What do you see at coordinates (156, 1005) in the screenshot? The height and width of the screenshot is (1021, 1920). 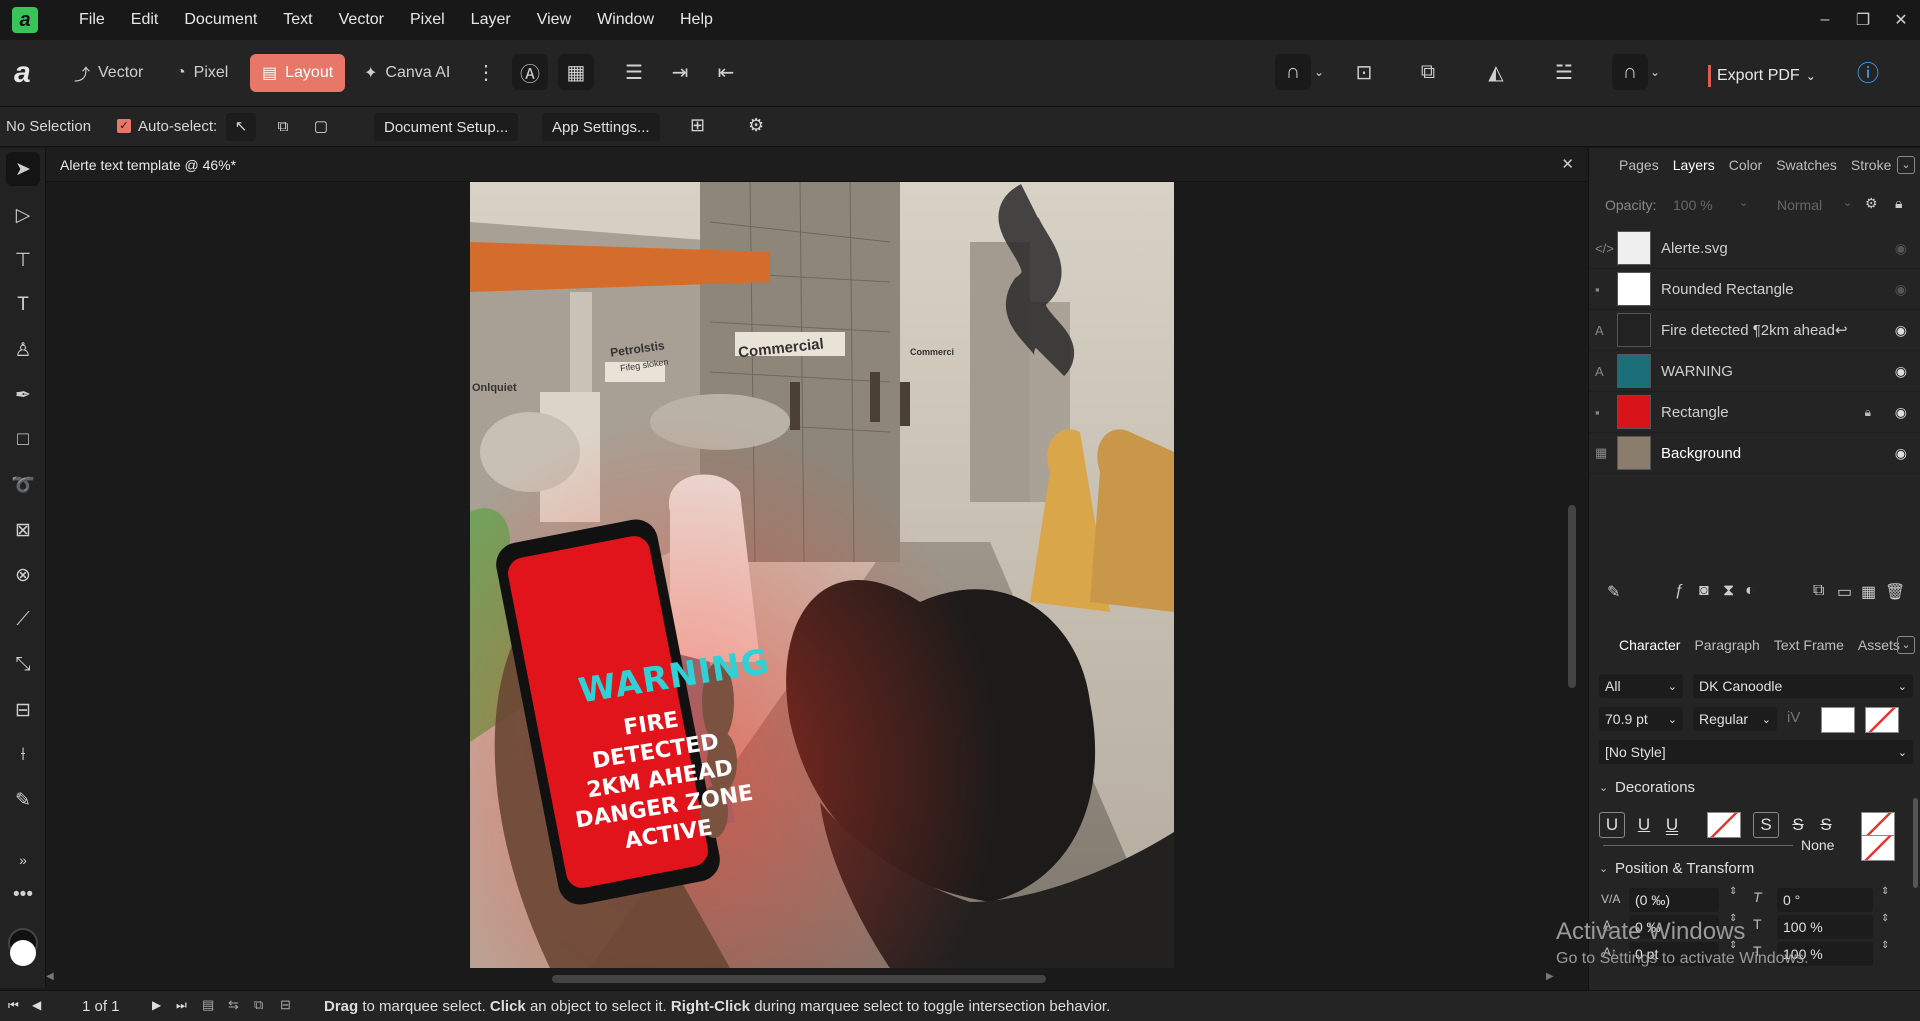 I see `next-page-icon: ▶` at bounding box center [156, 1005].